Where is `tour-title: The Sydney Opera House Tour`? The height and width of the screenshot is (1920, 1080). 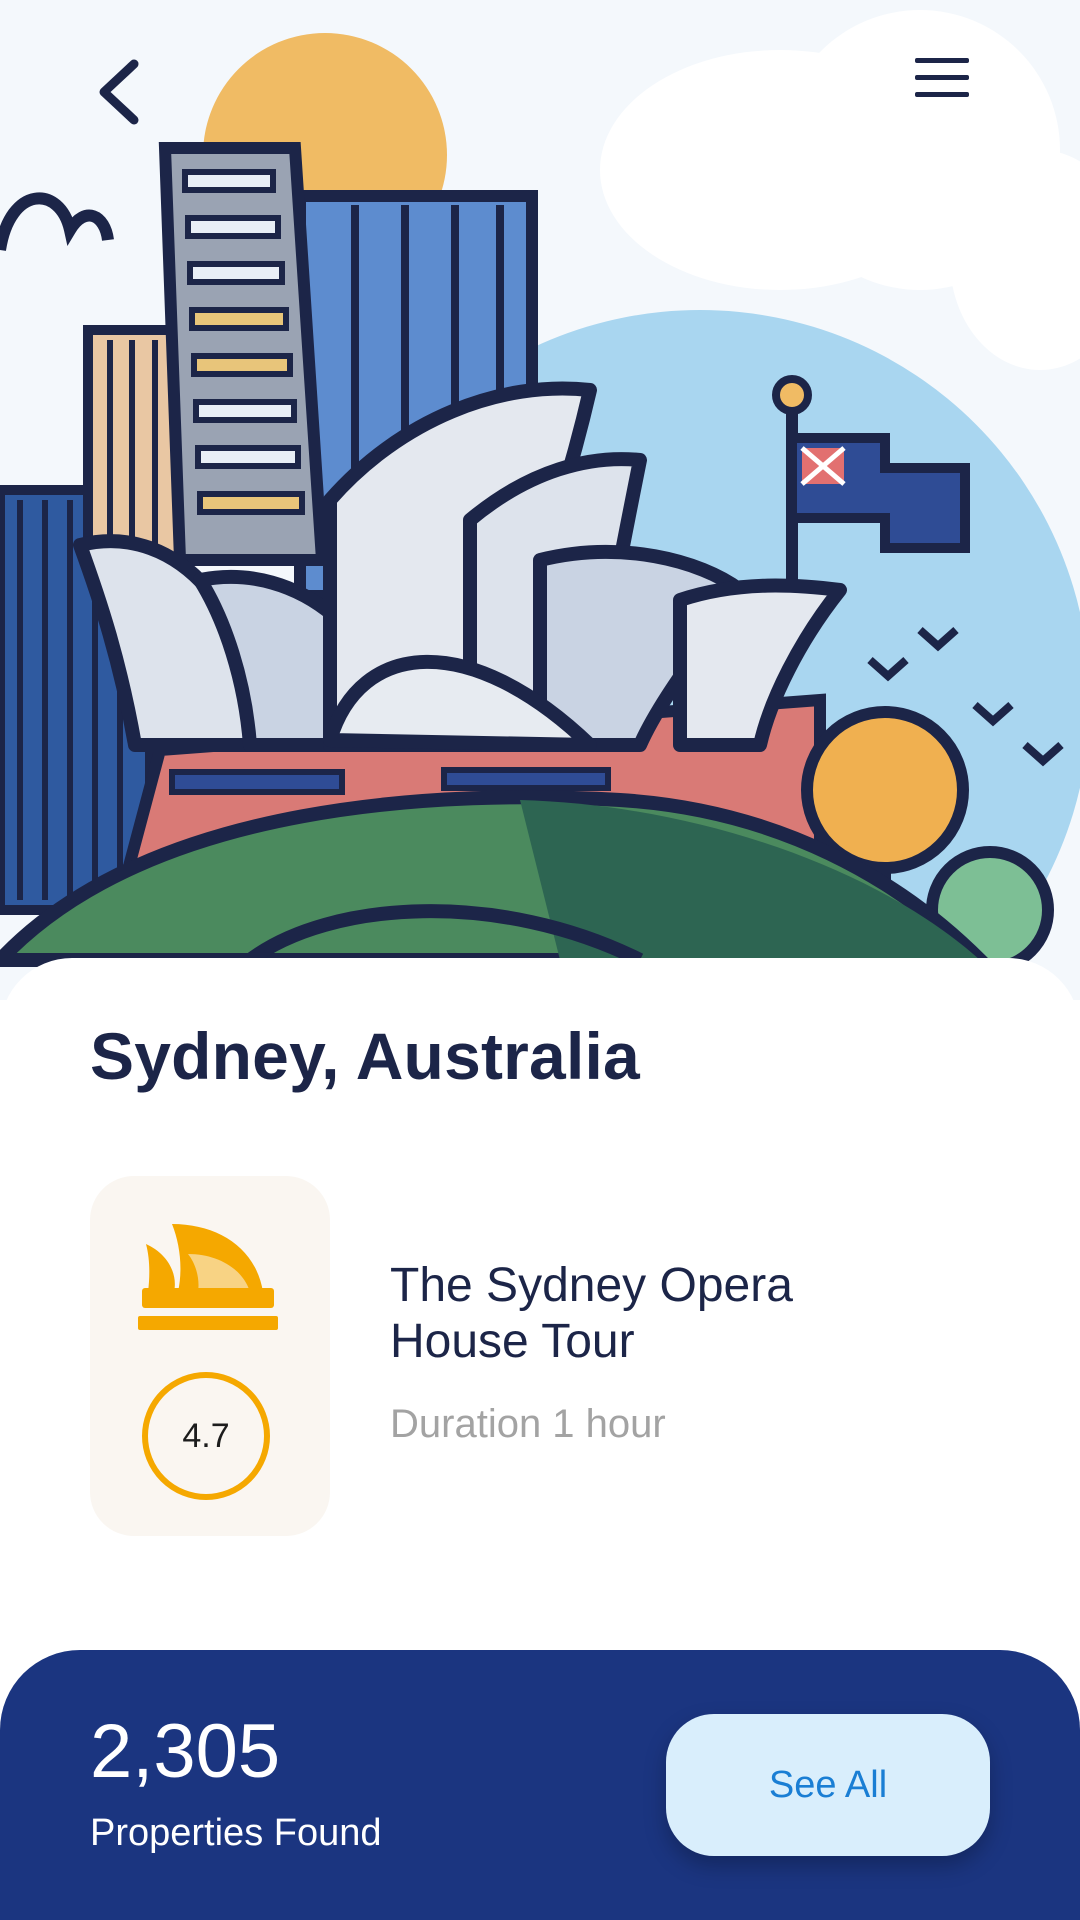
tour-title: The Sydney Opera House Tour is located at coordinates (650, 1314).